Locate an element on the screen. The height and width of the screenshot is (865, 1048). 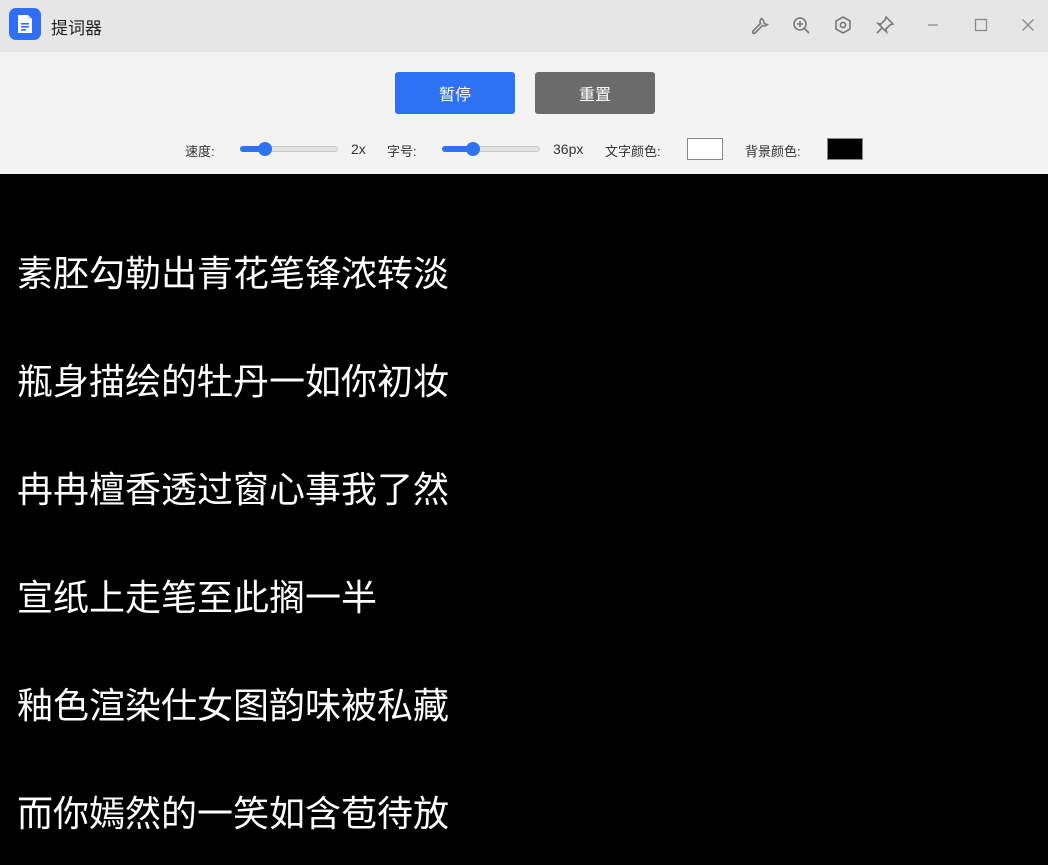
script-line: 冉冉檀香透过窗心事我了然 is located at coordinates (233, 489).